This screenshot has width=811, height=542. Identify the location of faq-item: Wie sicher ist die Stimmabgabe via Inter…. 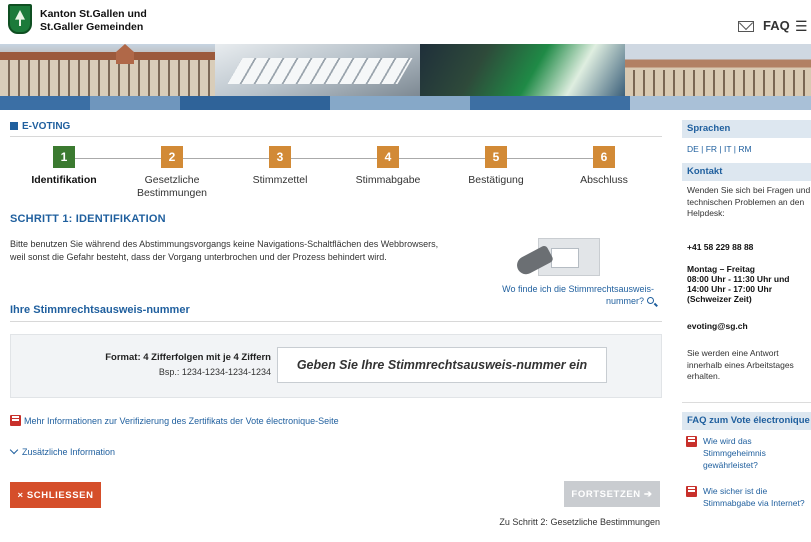
(746, 497).